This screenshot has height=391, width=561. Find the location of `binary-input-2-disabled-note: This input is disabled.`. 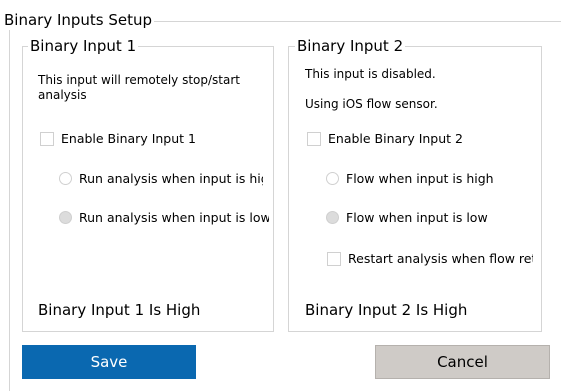

binary-input-2-disabled-note: This input is disabled. is located at coordinates (370, 74).